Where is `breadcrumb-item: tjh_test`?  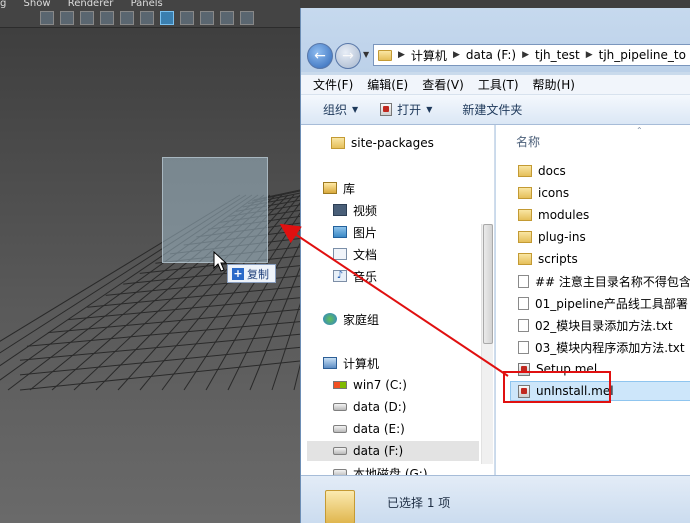 breadcrumb-item: tjh_test is located at coordinates (557, 55).